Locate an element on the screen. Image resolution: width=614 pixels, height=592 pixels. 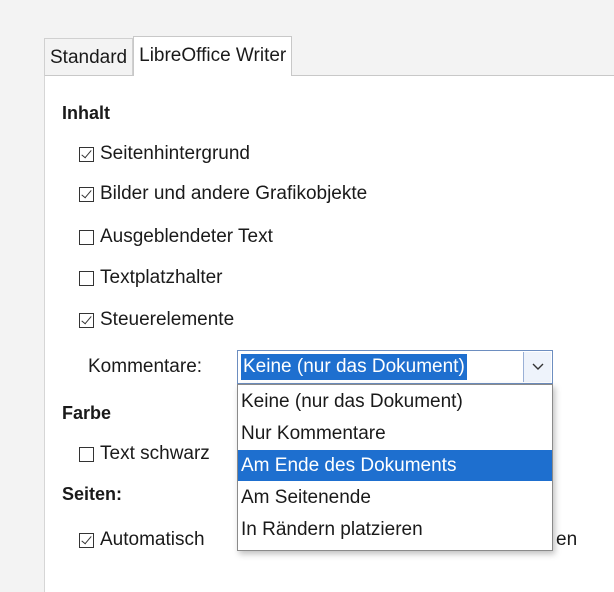
checkbox-automatisch: Automatisch is located at coordinates (142, 540).